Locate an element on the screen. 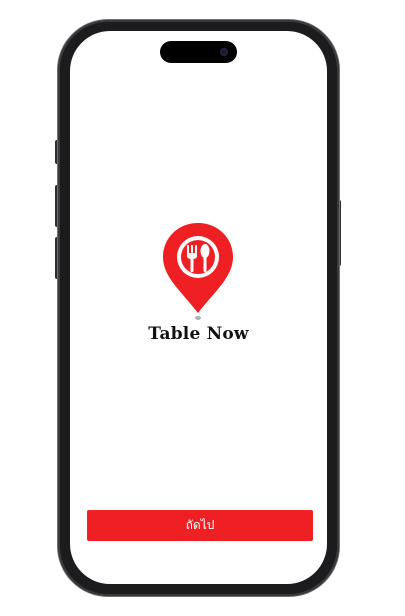 This screenshot has width=405, height=616. next-button: ถัดไป is located at coordinates (200, 525).